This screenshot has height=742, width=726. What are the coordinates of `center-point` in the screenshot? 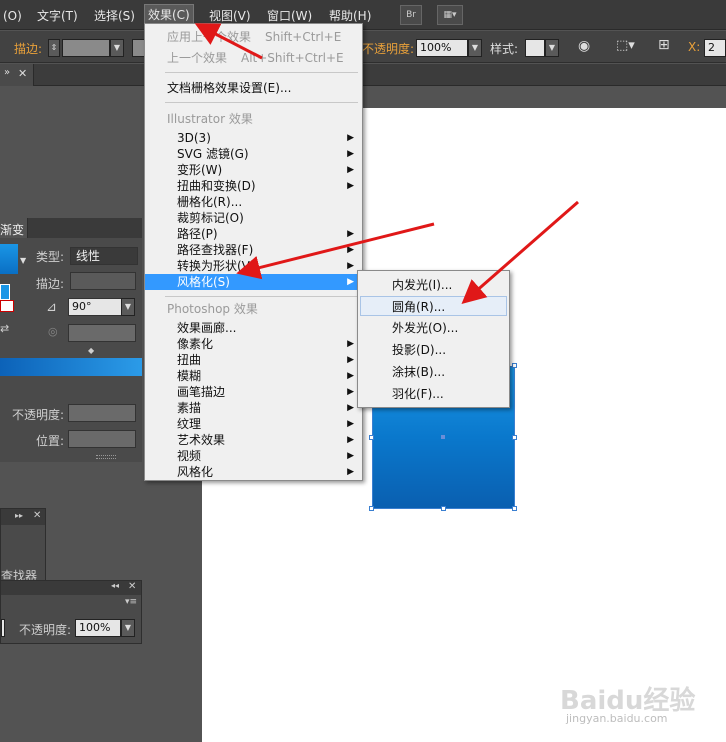 It's located at (443, 437).